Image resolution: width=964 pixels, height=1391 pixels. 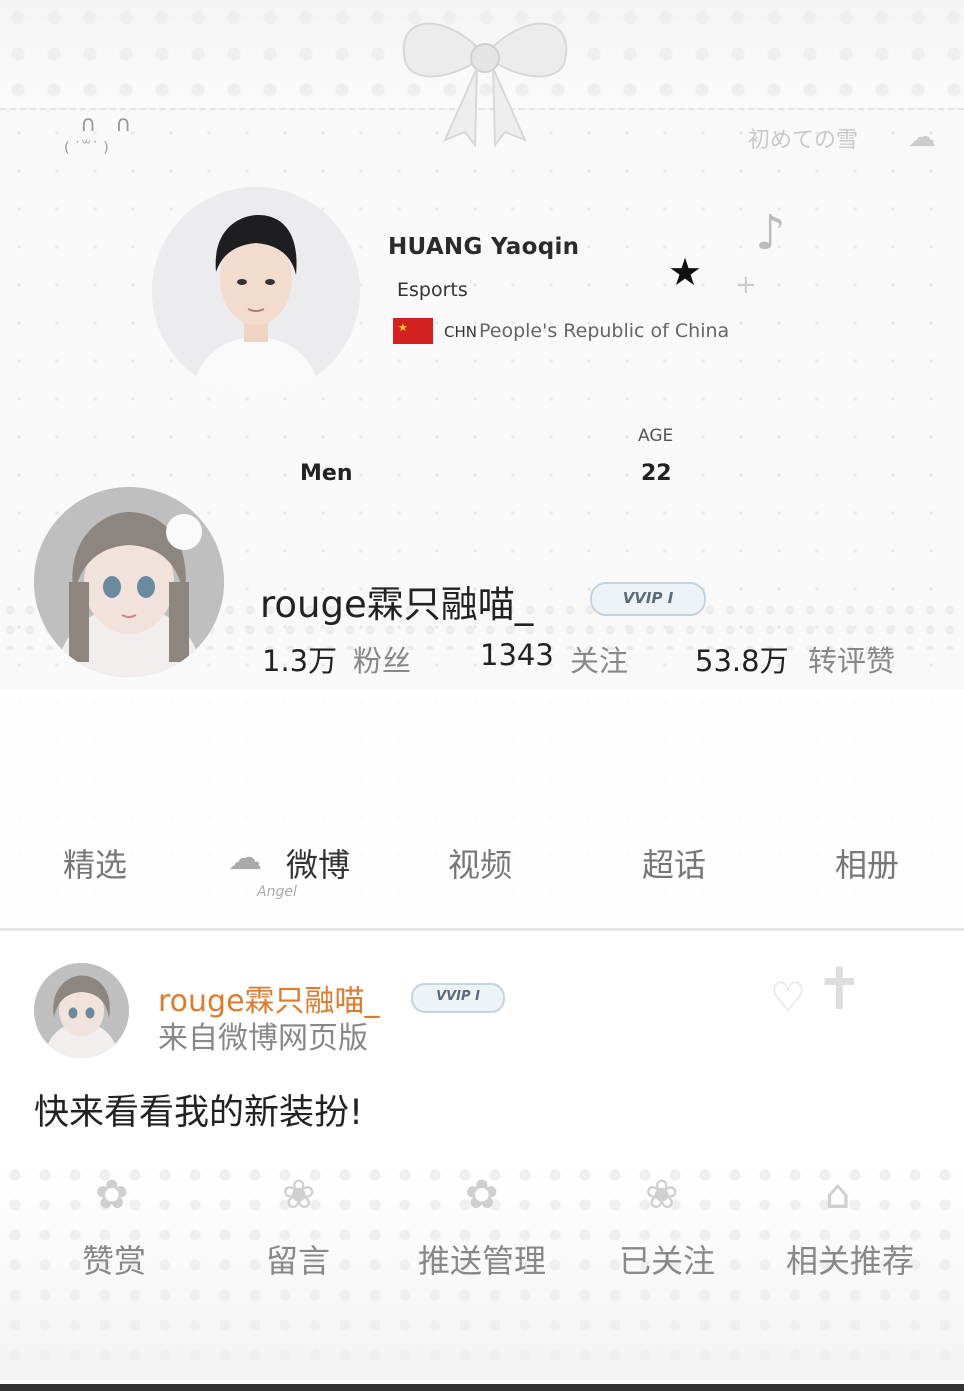 What do you see at coordinates (482, 1387) in the screenshot?
I see `bottom-edge` at bounding box center [482, 1387].